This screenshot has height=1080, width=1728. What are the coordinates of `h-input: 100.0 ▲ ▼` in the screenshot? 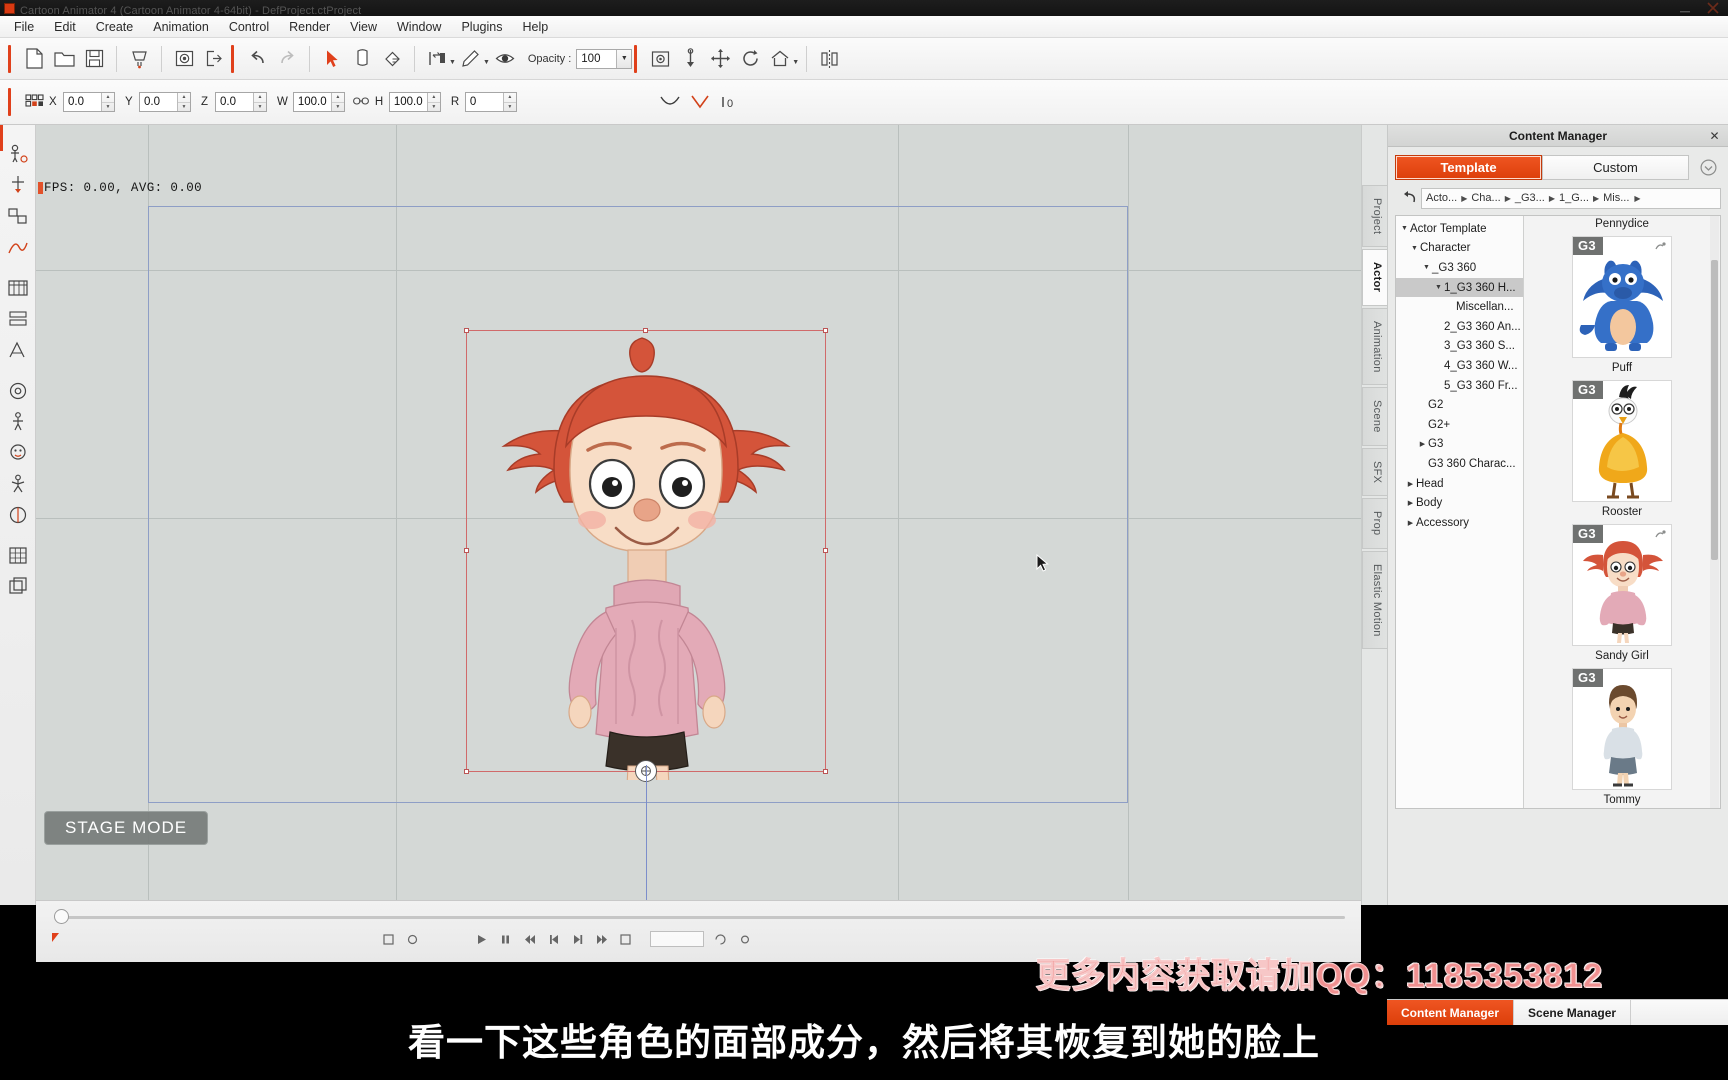 It's located at (414, 102).